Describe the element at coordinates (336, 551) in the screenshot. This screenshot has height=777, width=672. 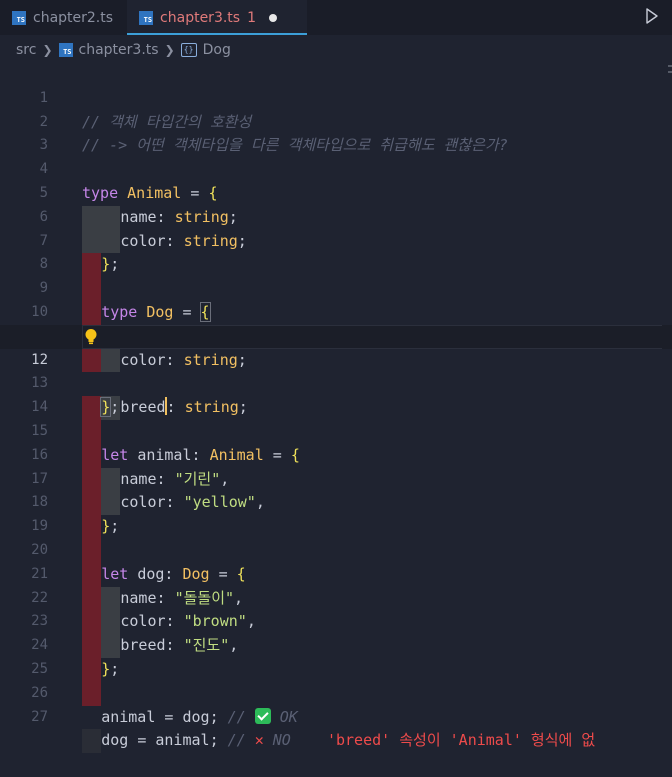
I see `code-line: 20 let dog: Dog = {` at that location.